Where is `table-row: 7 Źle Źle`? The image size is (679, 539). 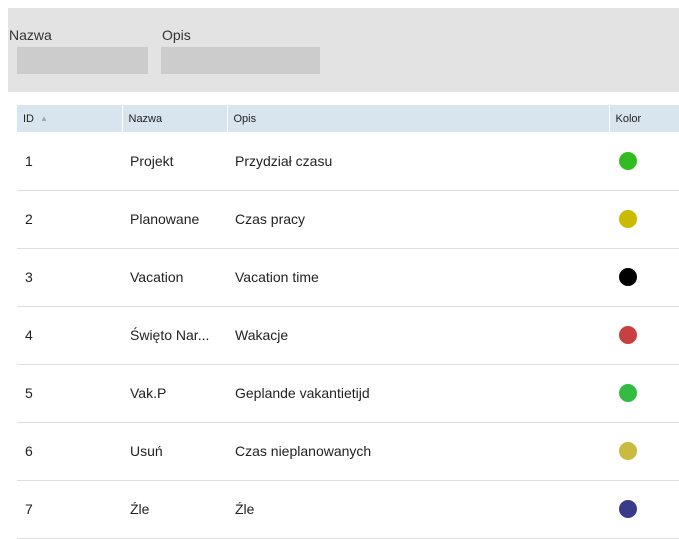
table-row: 7 Źle Źle is located at coordinates (348, 509).